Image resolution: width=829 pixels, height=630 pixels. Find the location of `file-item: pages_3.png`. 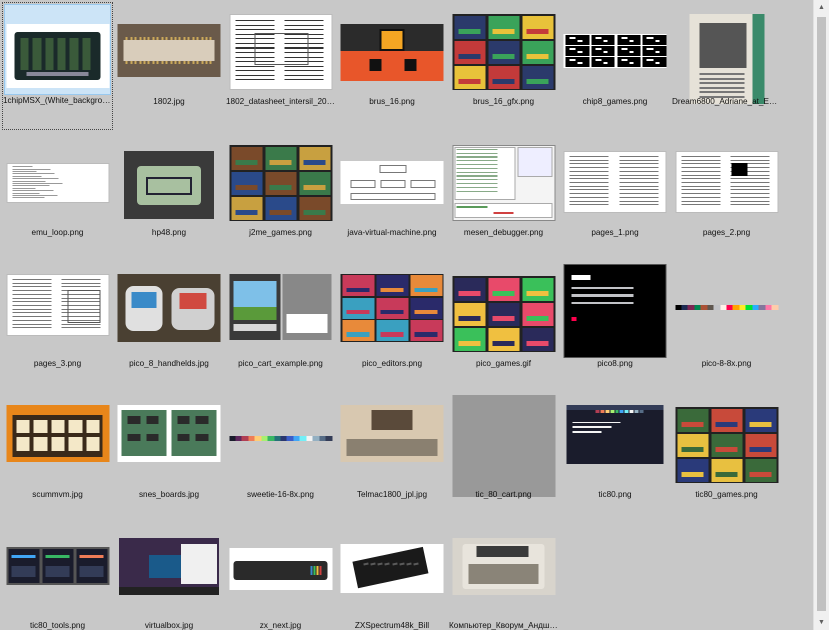

file-item: pages_3.png is located at coordinates (57, 328).